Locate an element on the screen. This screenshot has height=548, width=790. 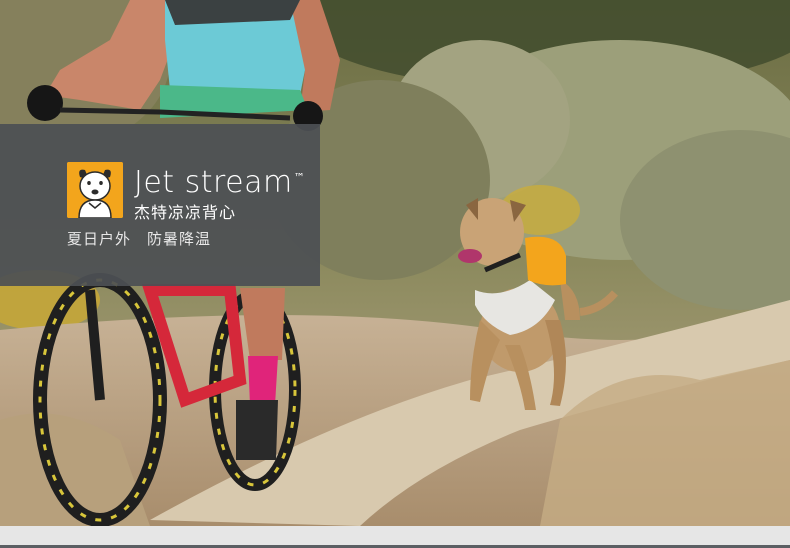
trademark-symbol: ™ is located at coordinates (299, 177).